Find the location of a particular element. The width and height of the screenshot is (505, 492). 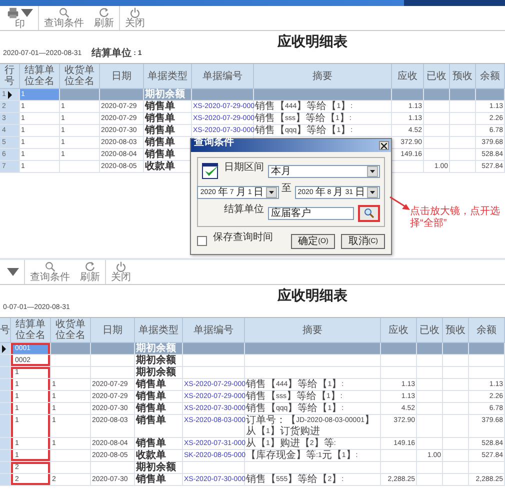

lookup-button is located at coordinates (369, 213).